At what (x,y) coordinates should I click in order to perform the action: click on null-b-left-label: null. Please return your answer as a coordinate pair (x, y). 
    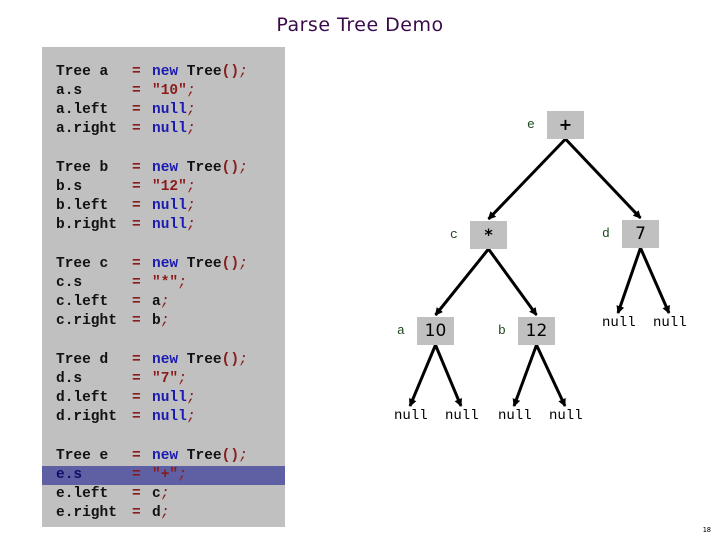
    Looking at the image, I should click on (515, 416).